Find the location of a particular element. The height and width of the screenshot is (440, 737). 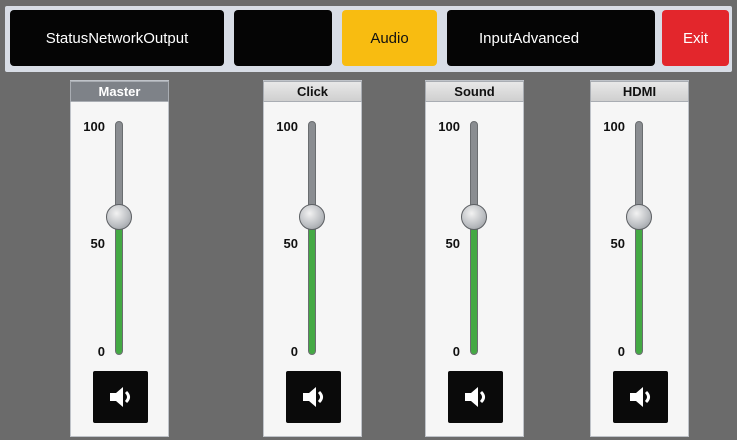

channel-title: Click is located at coordinates (312, 91).